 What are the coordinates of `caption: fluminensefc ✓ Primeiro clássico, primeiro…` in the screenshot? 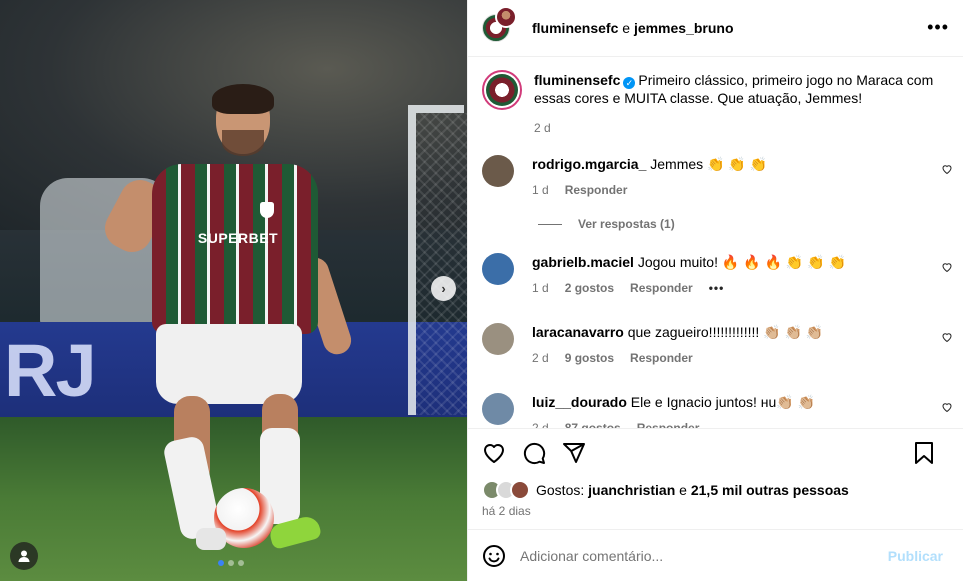 It's located at (715, 97).